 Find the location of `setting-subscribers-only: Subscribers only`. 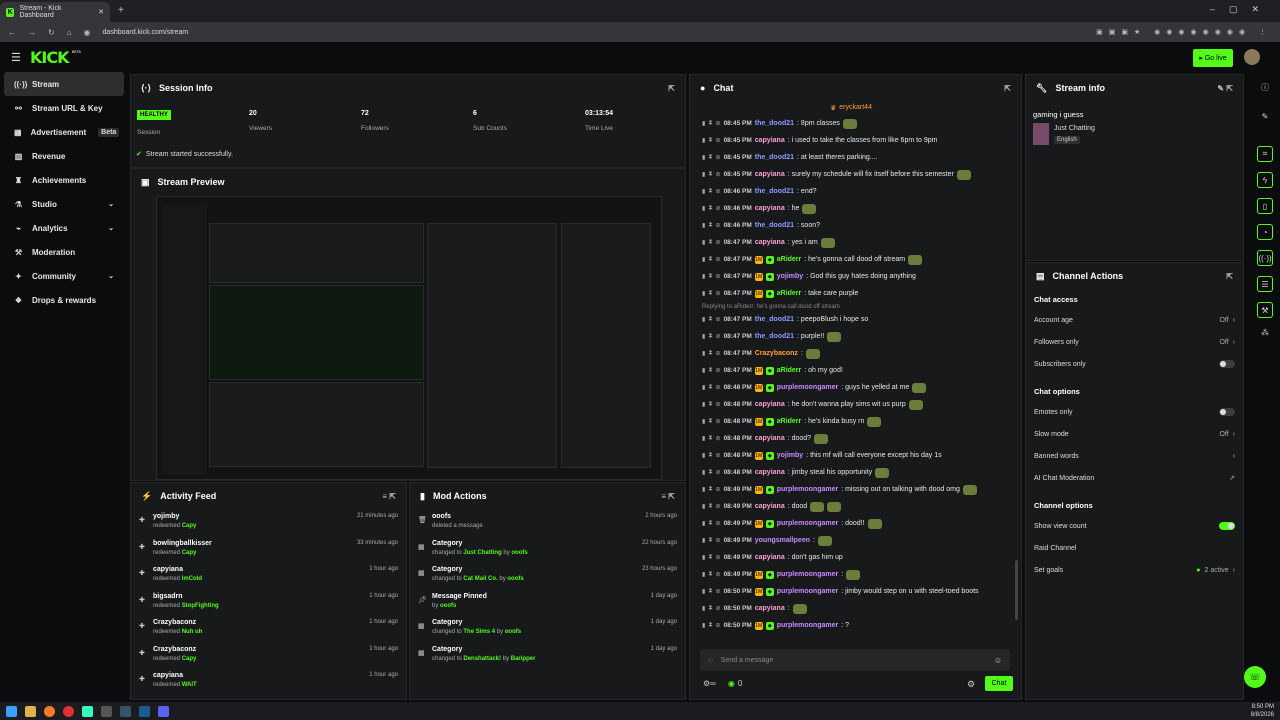

setting-subscribers-only: Subscribers only is located at coordinates (1134, 364).